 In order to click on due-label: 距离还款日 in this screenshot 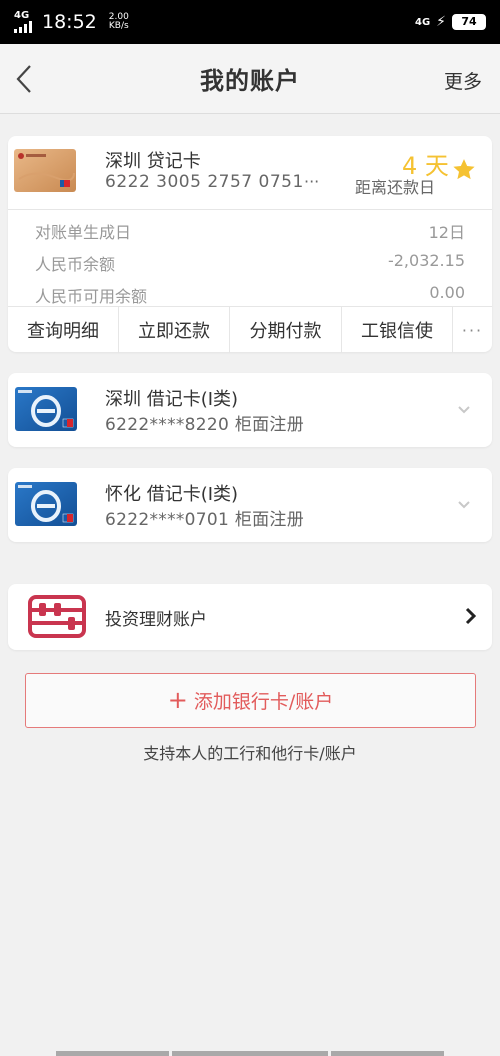, I will do `click(395, 187)`.